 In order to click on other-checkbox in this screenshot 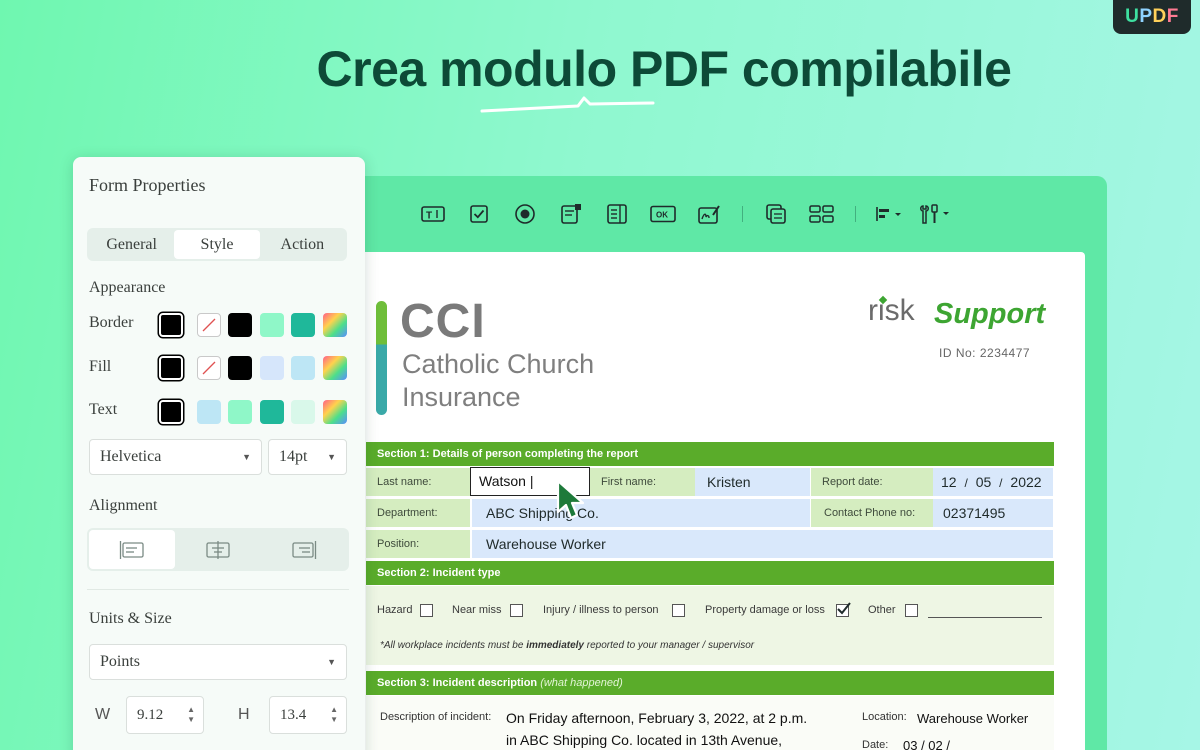, I will do `click(911, 610)`.